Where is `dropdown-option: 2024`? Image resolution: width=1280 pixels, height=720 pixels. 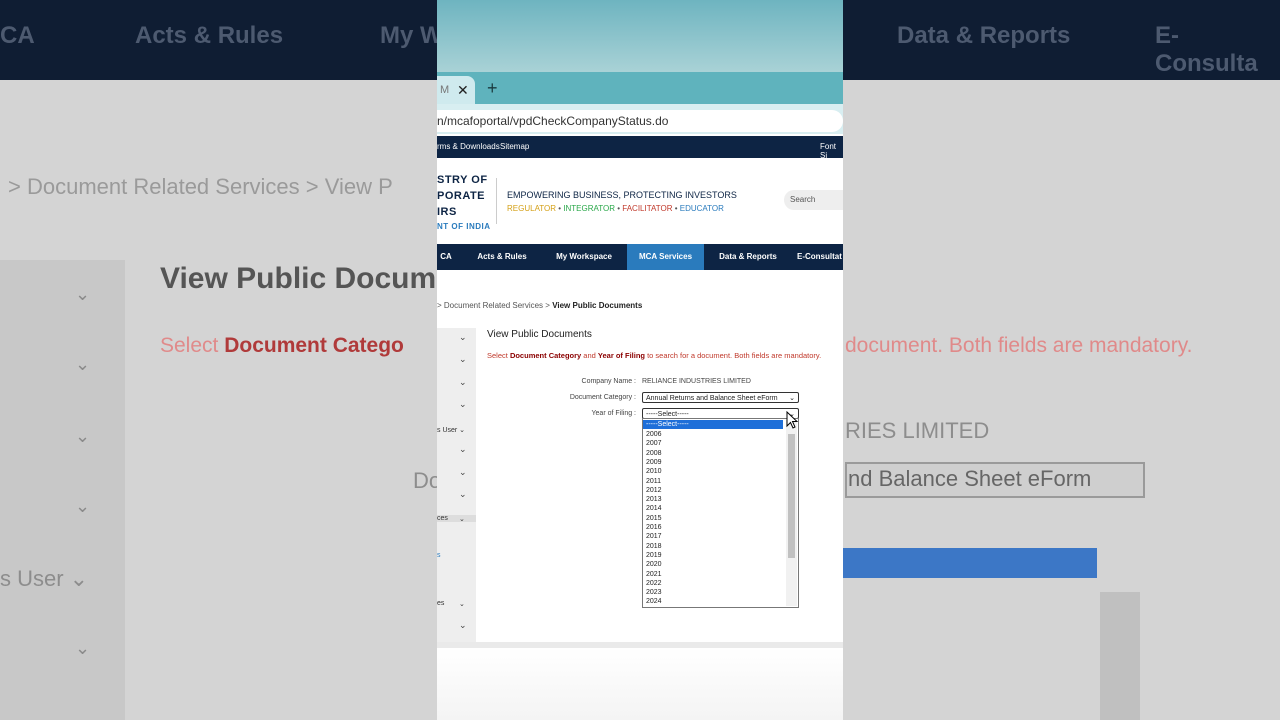 dropdown-option: 2024 is located at coordinates (713, 601).